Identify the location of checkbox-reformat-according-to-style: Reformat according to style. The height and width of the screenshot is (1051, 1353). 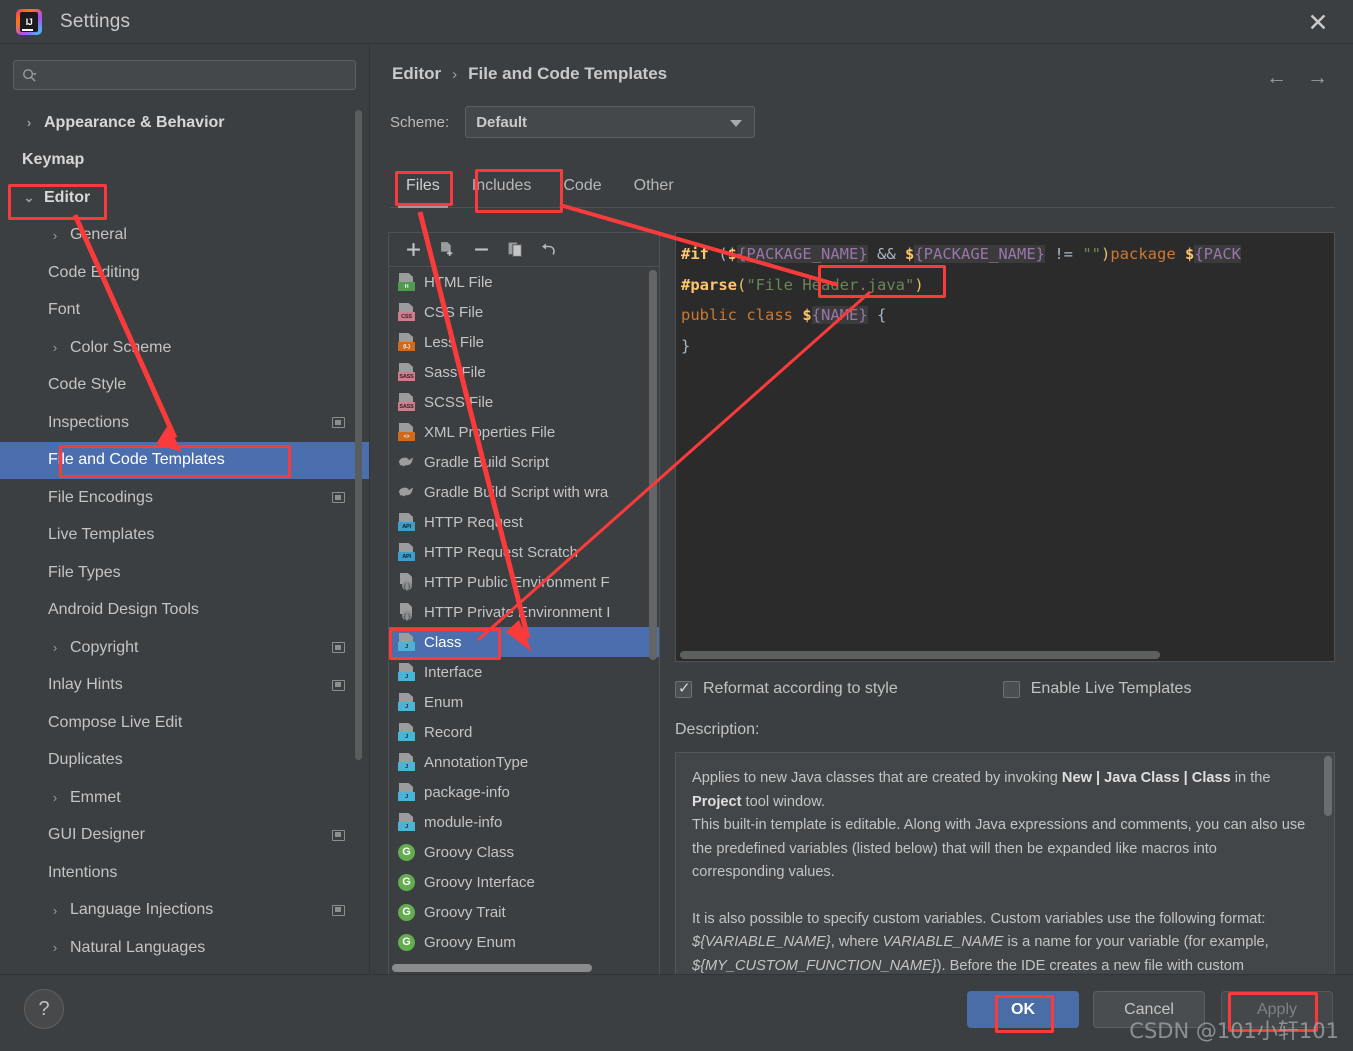
(786, 688).